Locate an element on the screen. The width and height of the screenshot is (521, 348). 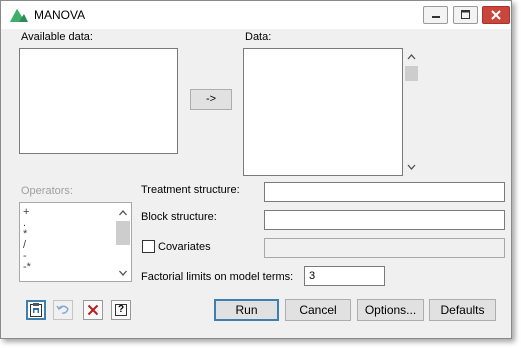
close-x-icon is located at coordinates (496, 15).